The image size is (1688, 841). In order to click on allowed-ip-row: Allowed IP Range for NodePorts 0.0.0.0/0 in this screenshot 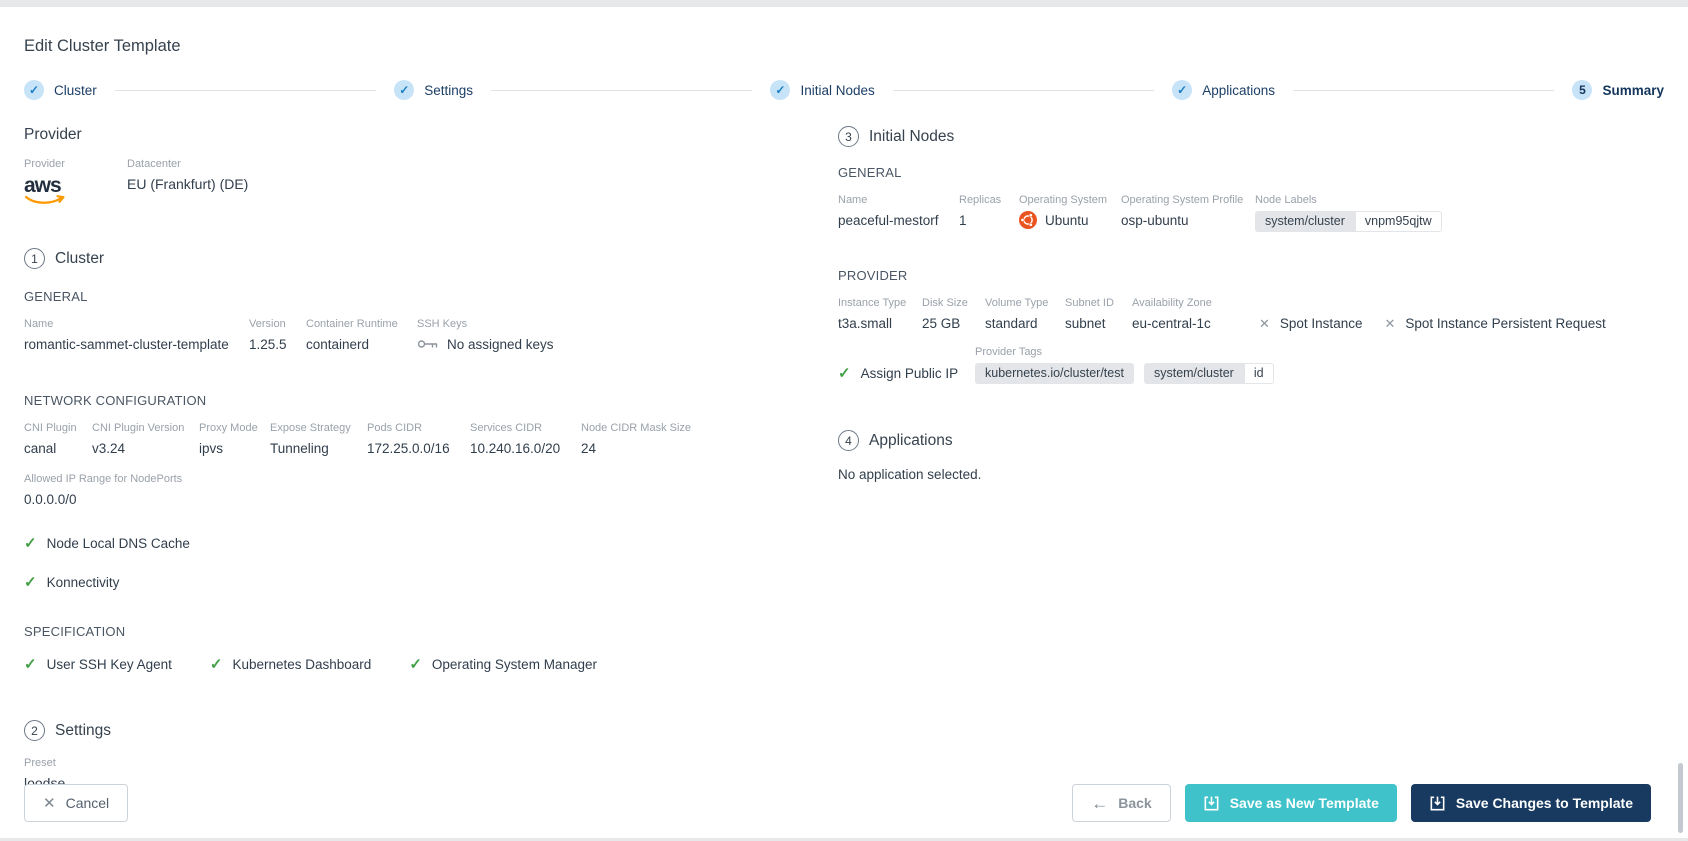, I will do `click(431, 490)`.